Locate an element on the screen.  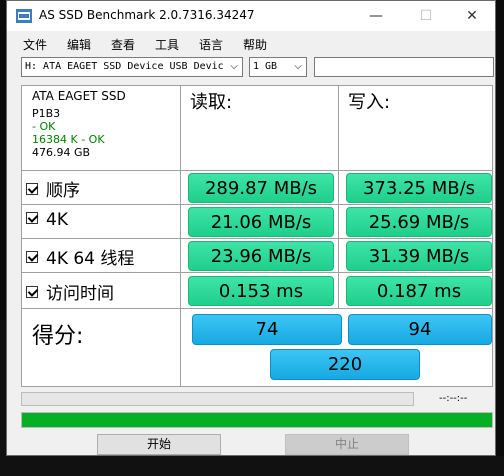
menu-file: 文件 is located at coordinates (35, 44).